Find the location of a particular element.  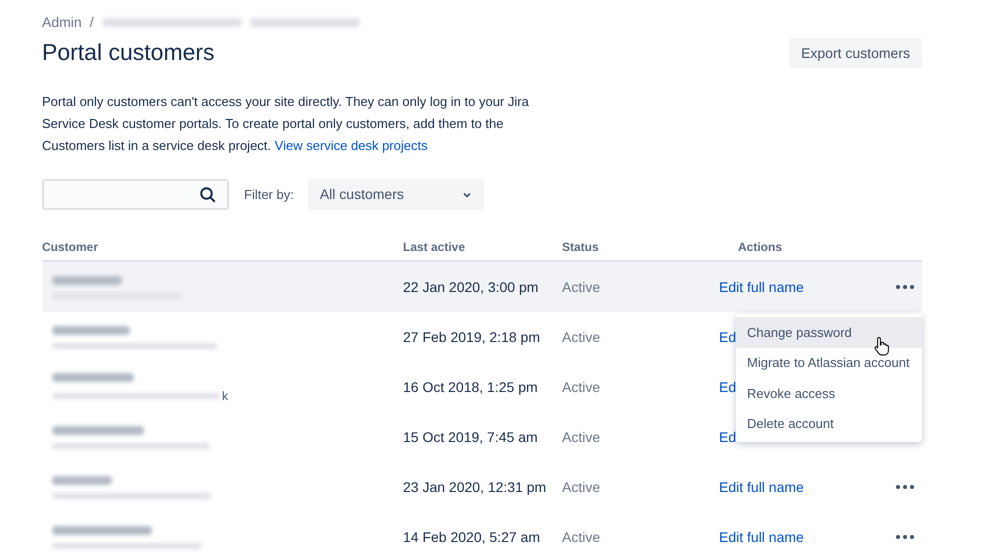

last-active-cell-text: 22 Jan 2020, 3:00 pm is located at coordinates (471, 287).